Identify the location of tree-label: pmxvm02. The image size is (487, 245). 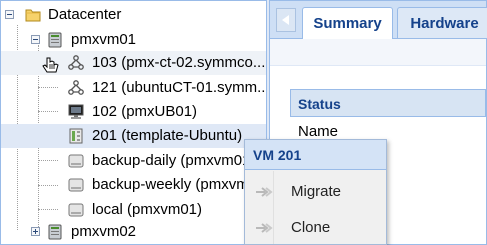
(104, 231).